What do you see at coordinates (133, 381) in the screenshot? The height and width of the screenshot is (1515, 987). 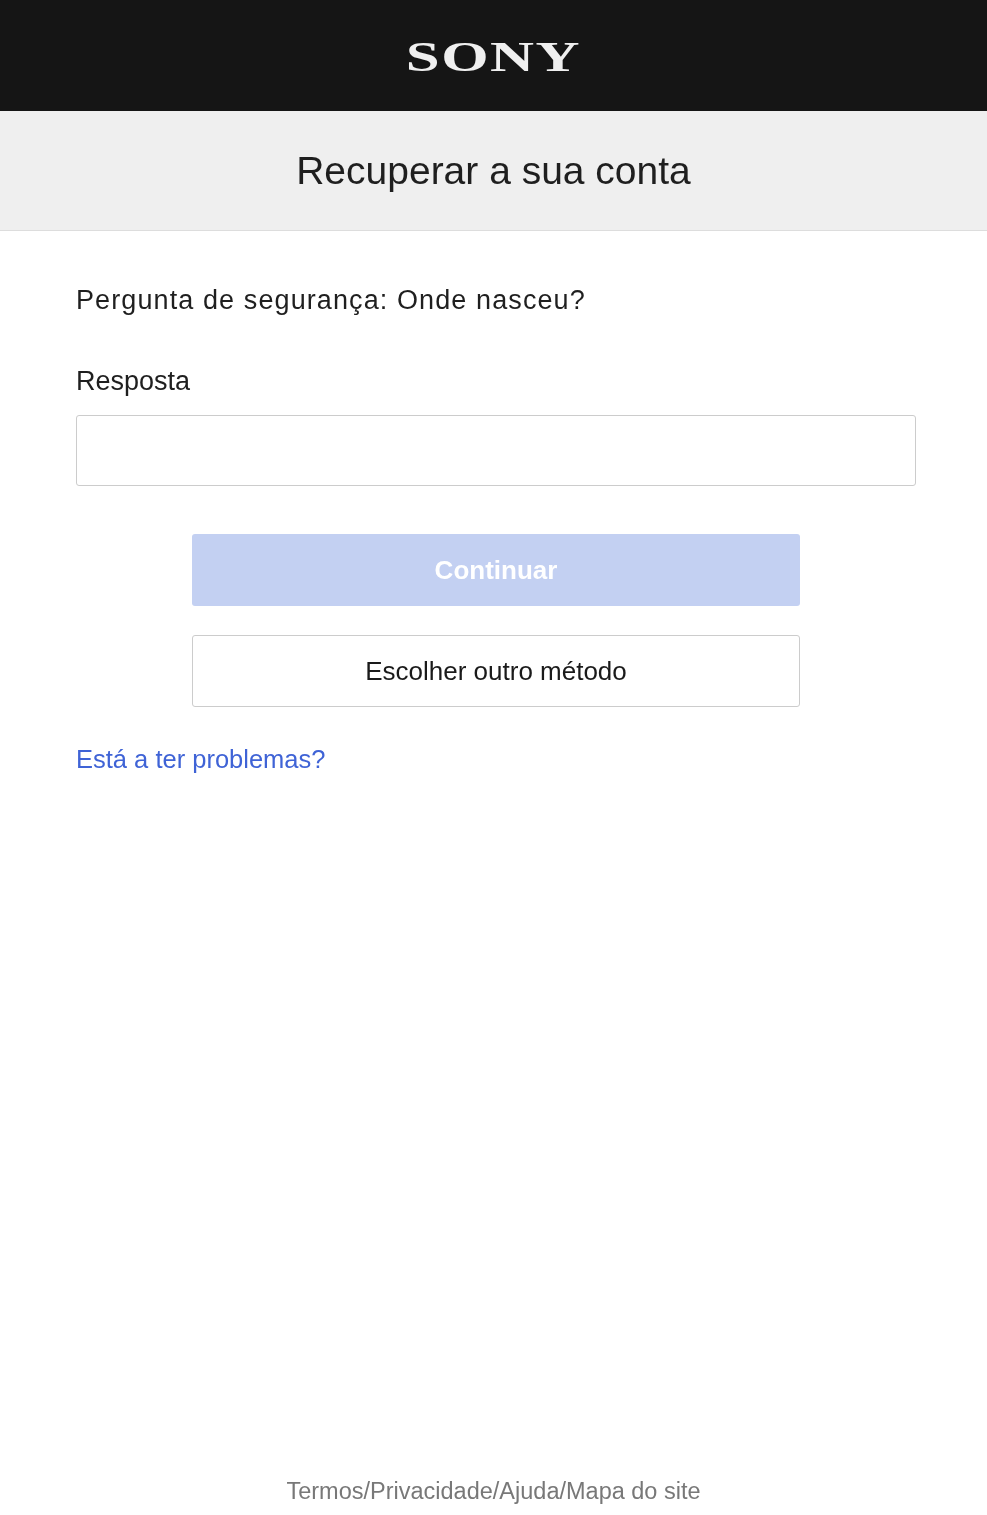 I see `field-label: Resposta` at bounding box center [133, 381].